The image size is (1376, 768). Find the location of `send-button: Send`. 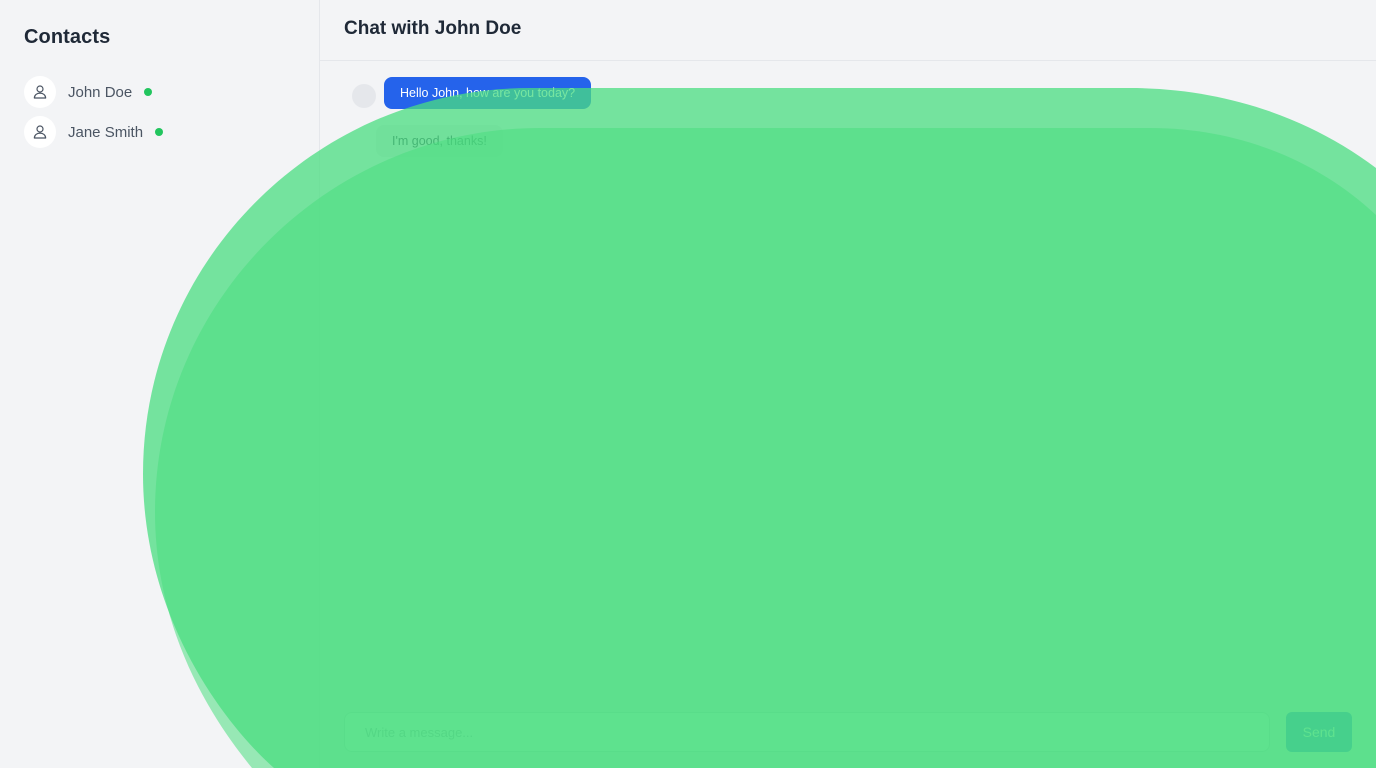

send-button: Send is located at coordinates (1319, 732).